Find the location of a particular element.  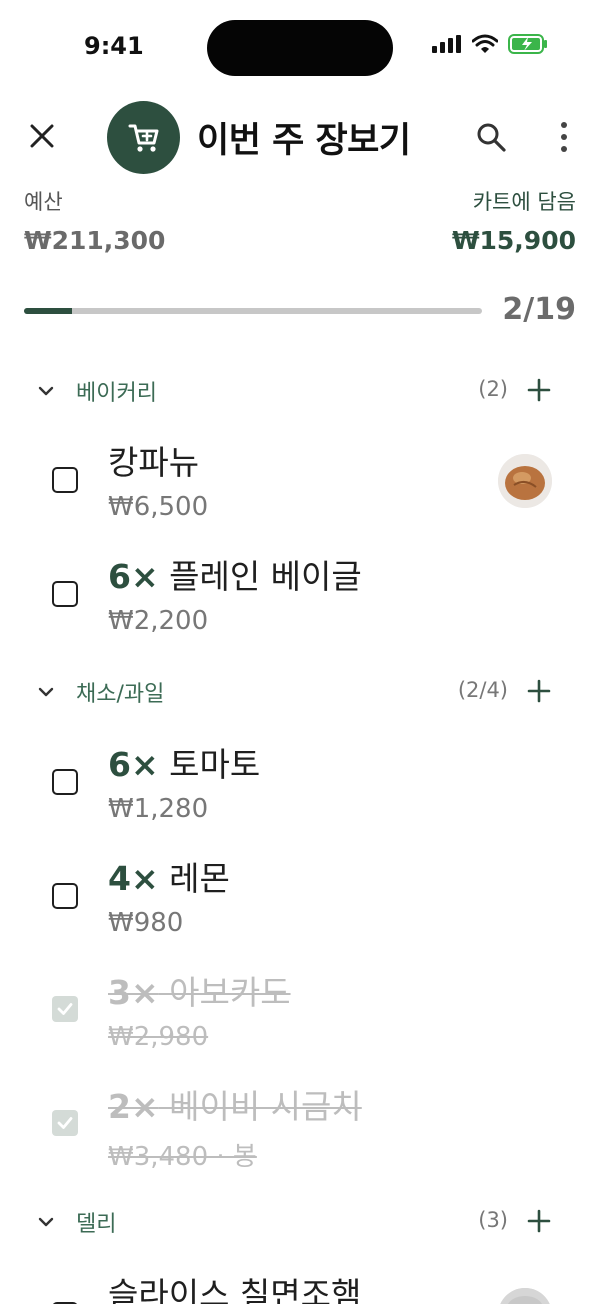

section-count: (3) is located at coordinates (493, 1220).